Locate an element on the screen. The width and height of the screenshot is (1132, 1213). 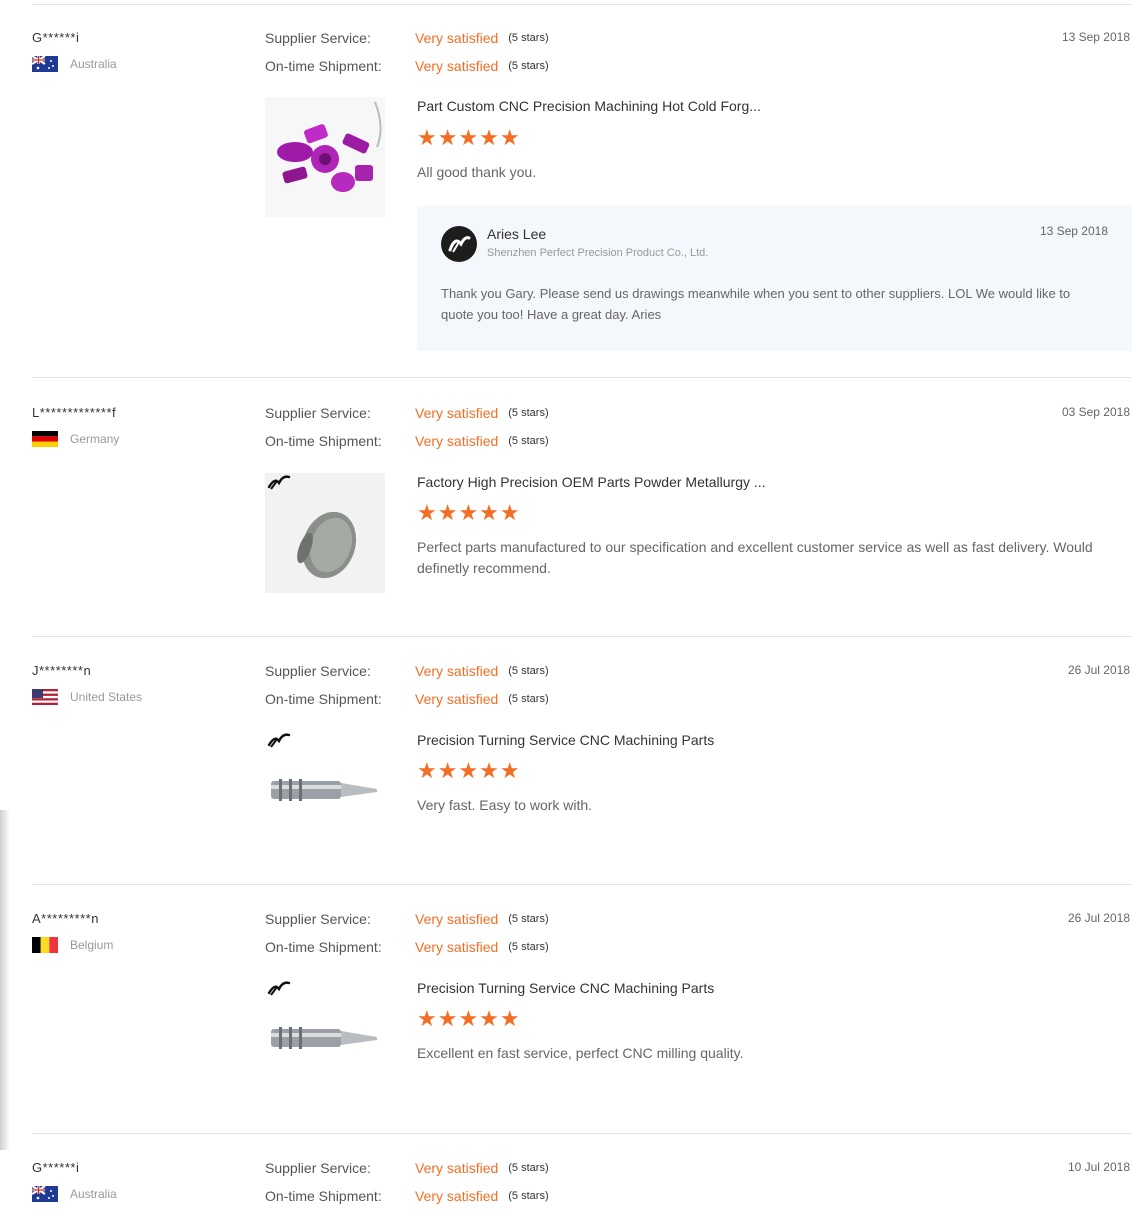
country-name: Germany is located at coordinates (95, 439).